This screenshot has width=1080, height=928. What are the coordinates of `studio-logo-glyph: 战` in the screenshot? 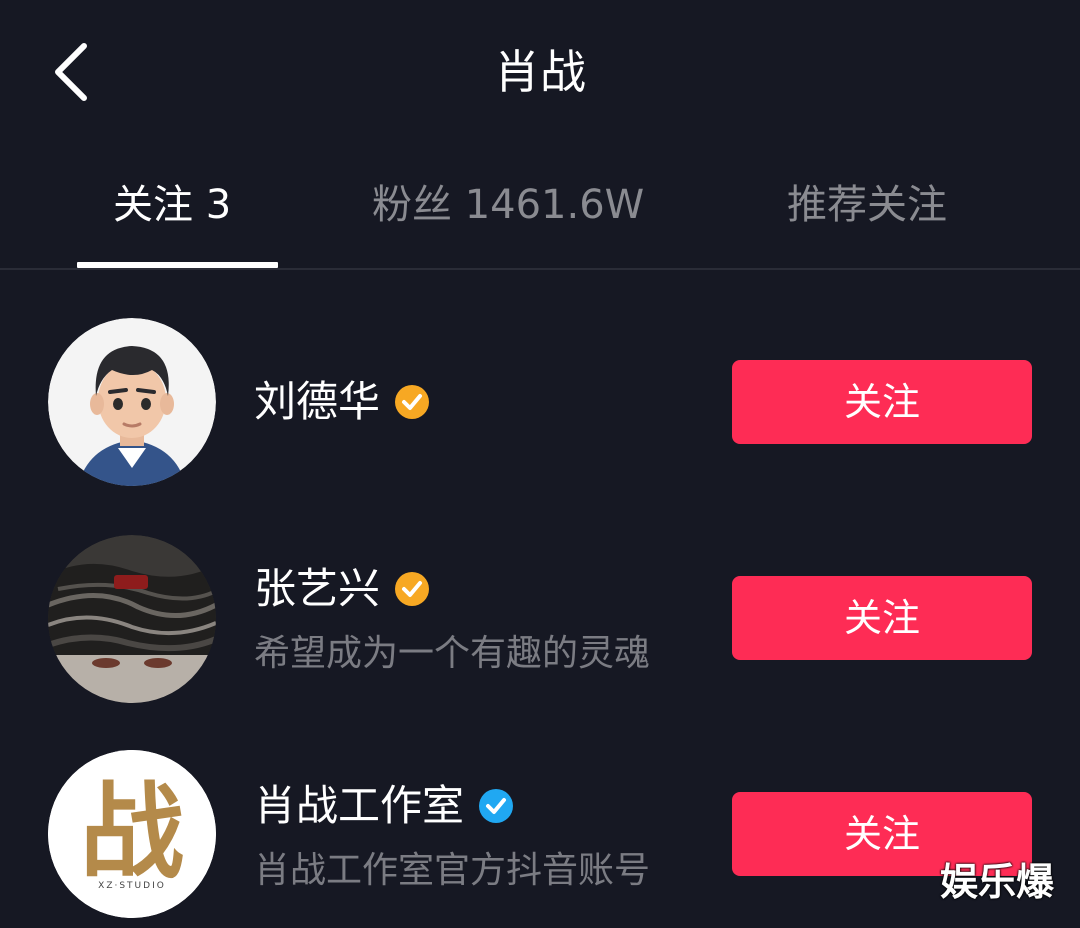 It's located at (132, 831).